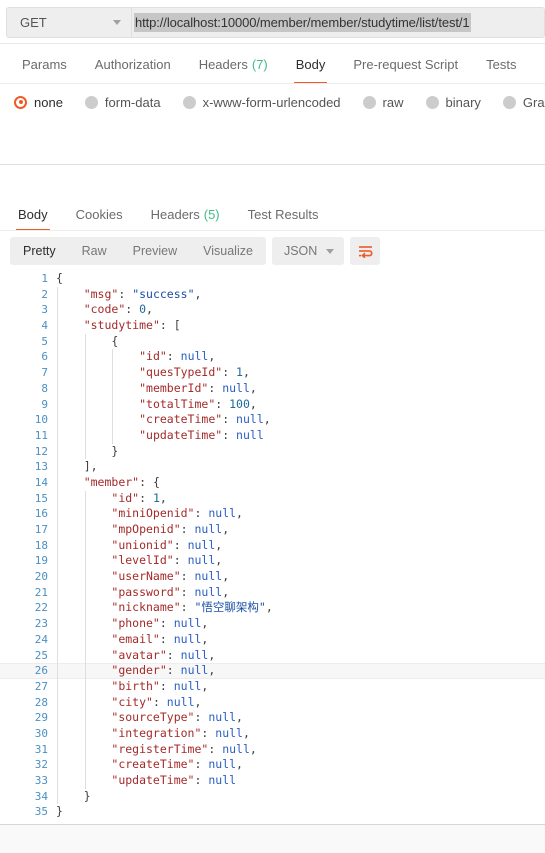 The width and height of the screenshot is (545, 853). I want to click on code-line: 10 "createTime": null,, so click(272, 420).